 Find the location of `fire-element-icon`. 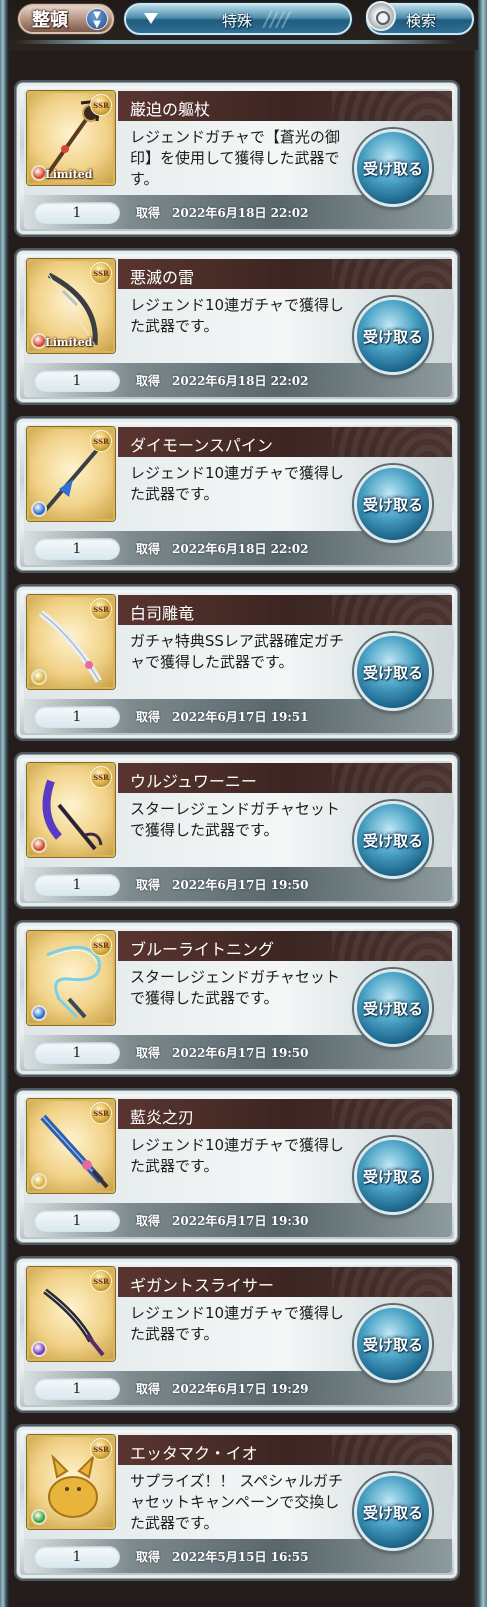

fire-element-icon is located at coordinates (39, 845).